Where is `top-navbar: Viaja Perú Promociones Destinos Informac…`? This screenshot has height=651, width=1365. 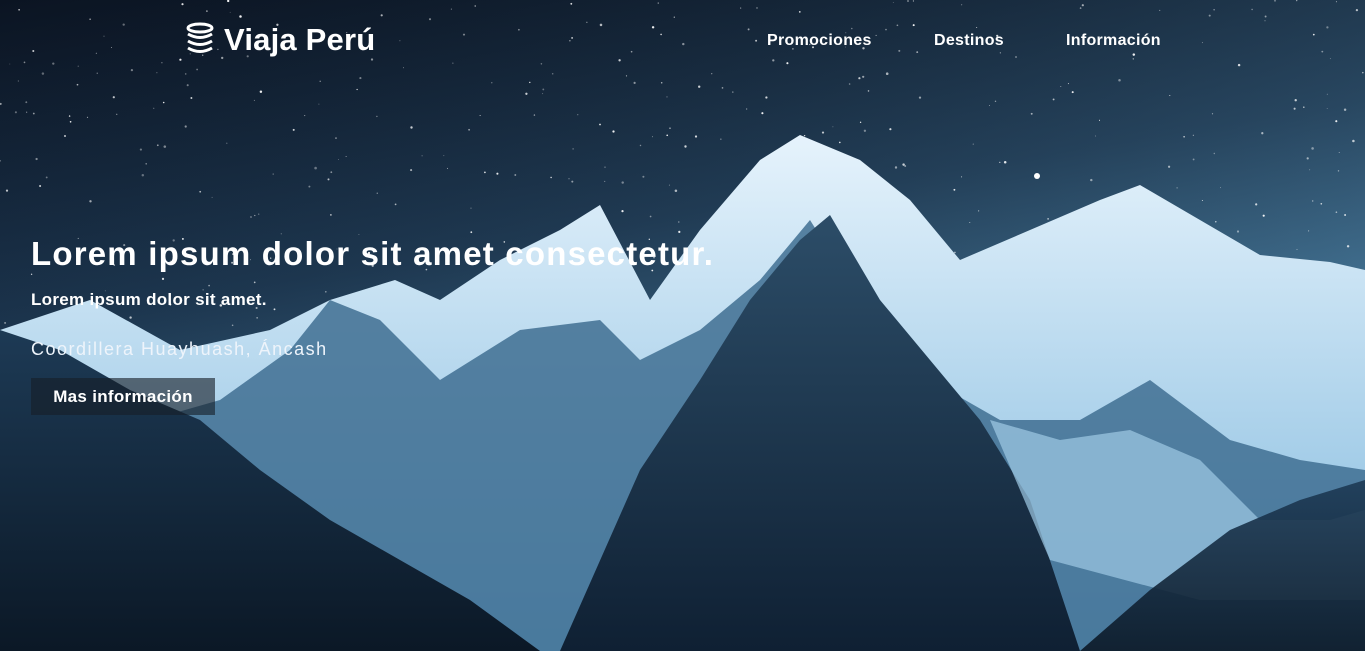 top-navbar: Viaja Perú Promociones Destinos Informac… is located at coordinates (682, 41).